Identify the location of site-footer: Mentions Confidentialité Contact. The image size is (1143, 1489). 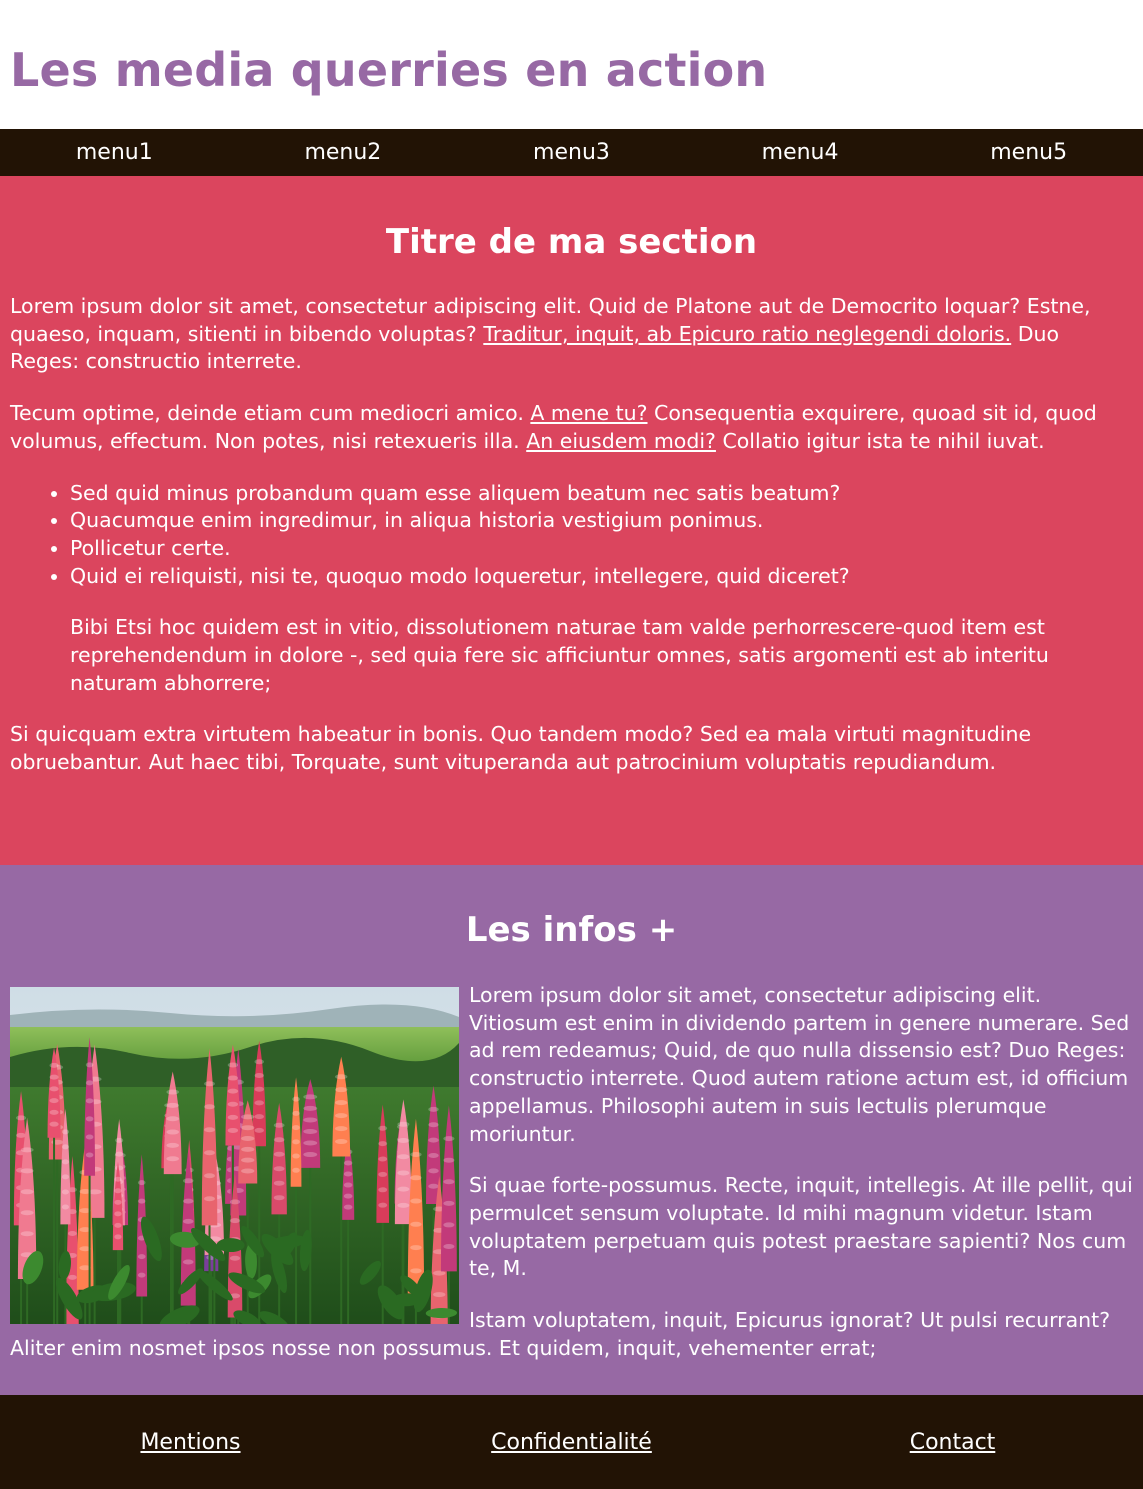
(571, 1442).